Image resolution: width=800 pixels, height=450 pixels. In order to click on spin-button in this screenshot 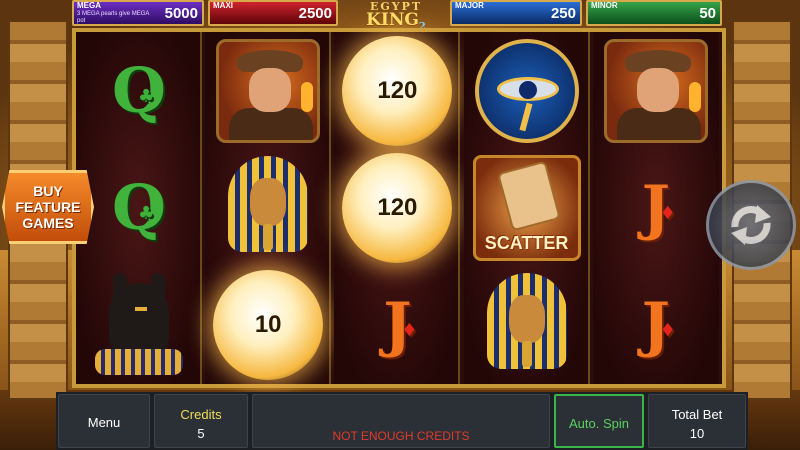, I will do `click(751, 225)`.